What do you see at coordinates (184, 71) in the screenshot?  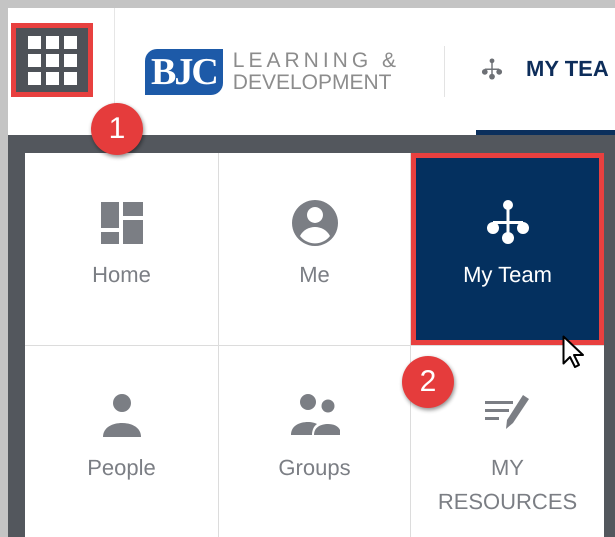 I see `logo-mark: BJC` at bounding box center [184, 71].